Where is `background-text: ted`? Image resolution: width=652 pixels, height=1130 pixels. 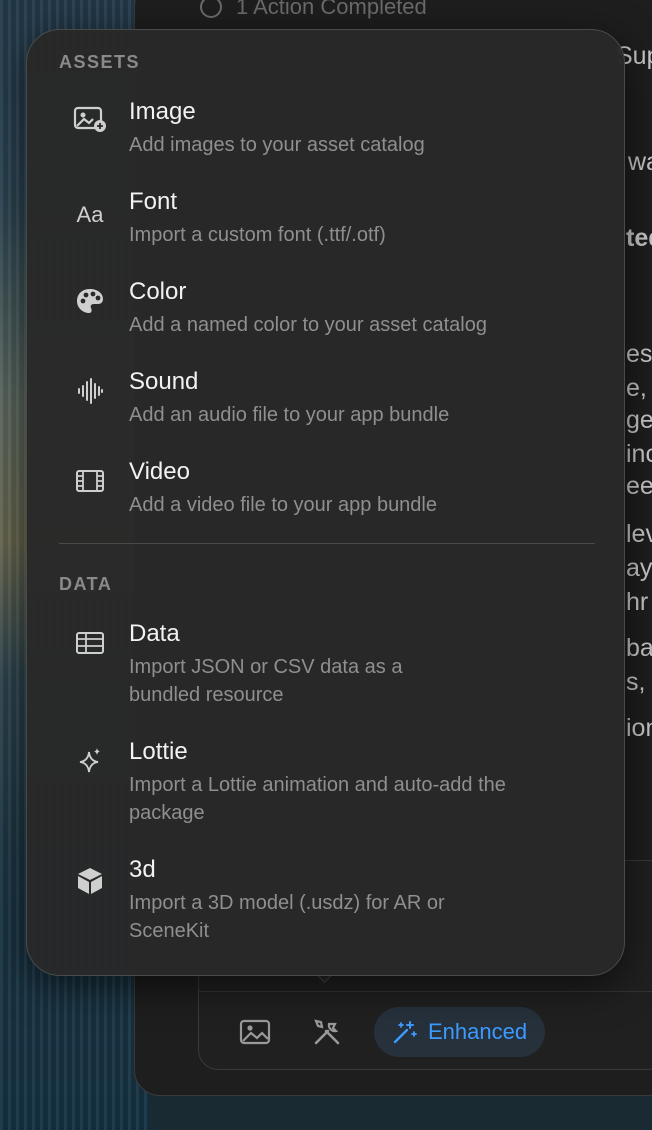
background-text: ted is located at coordinates (639, 238).